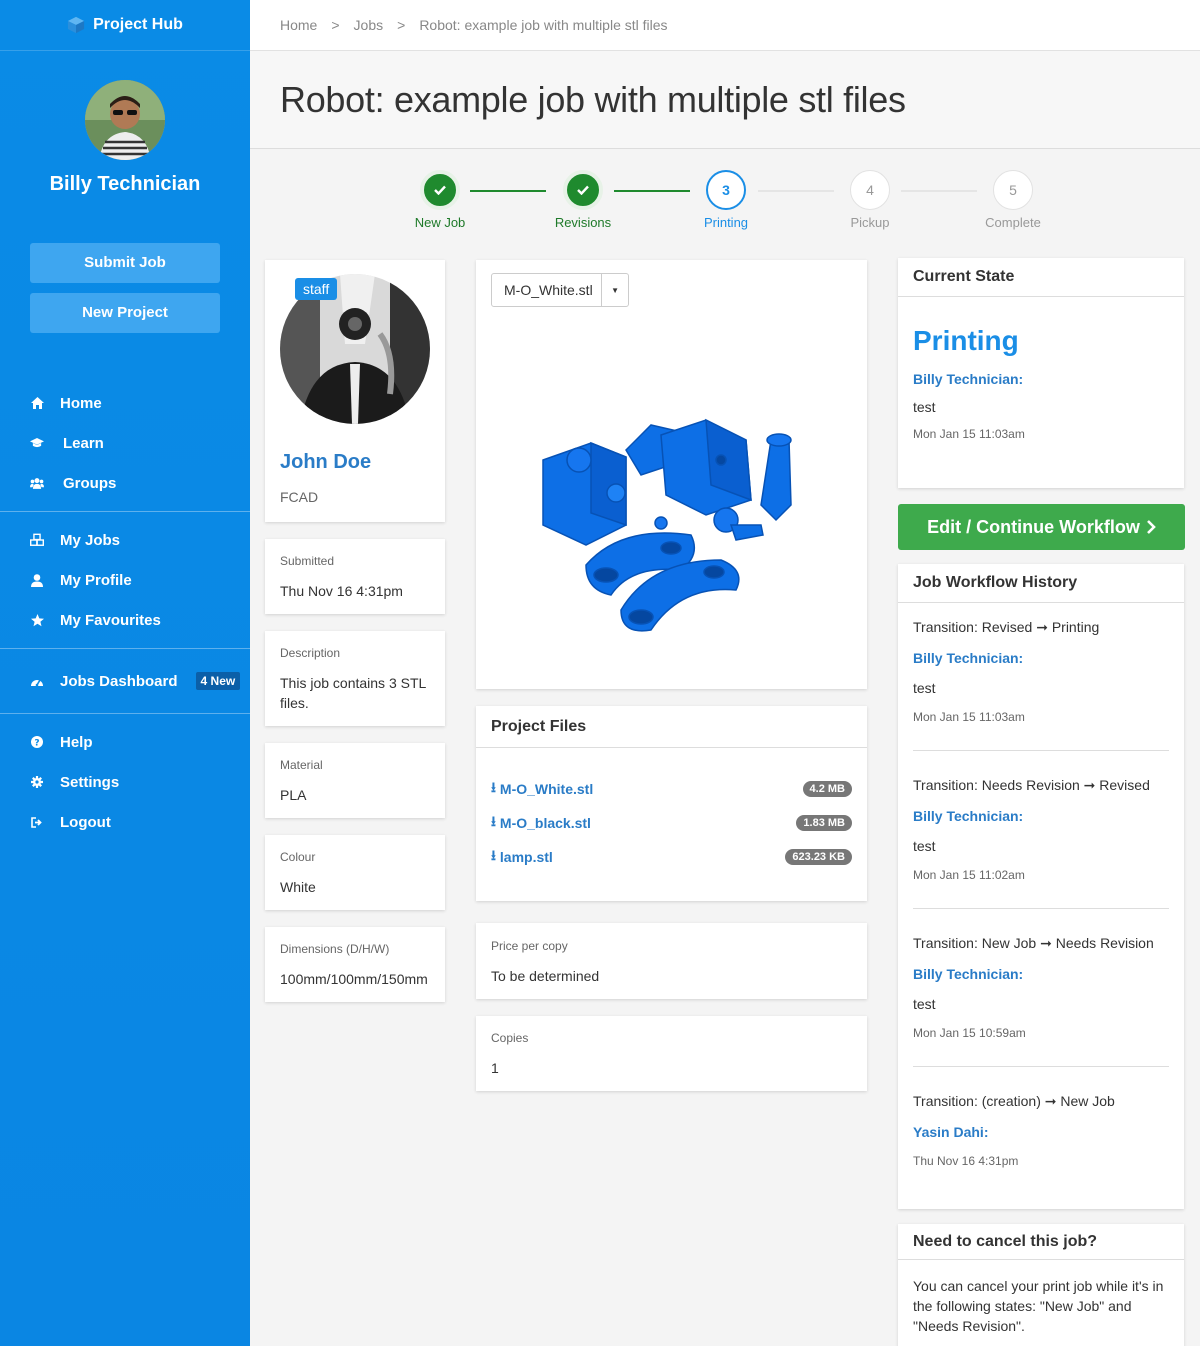 This screenshot has width=1200, height=1346. Describe the element at coordinates (1013, 200) in the screenshot. I see `step-complete: 5 Complete` at that location.